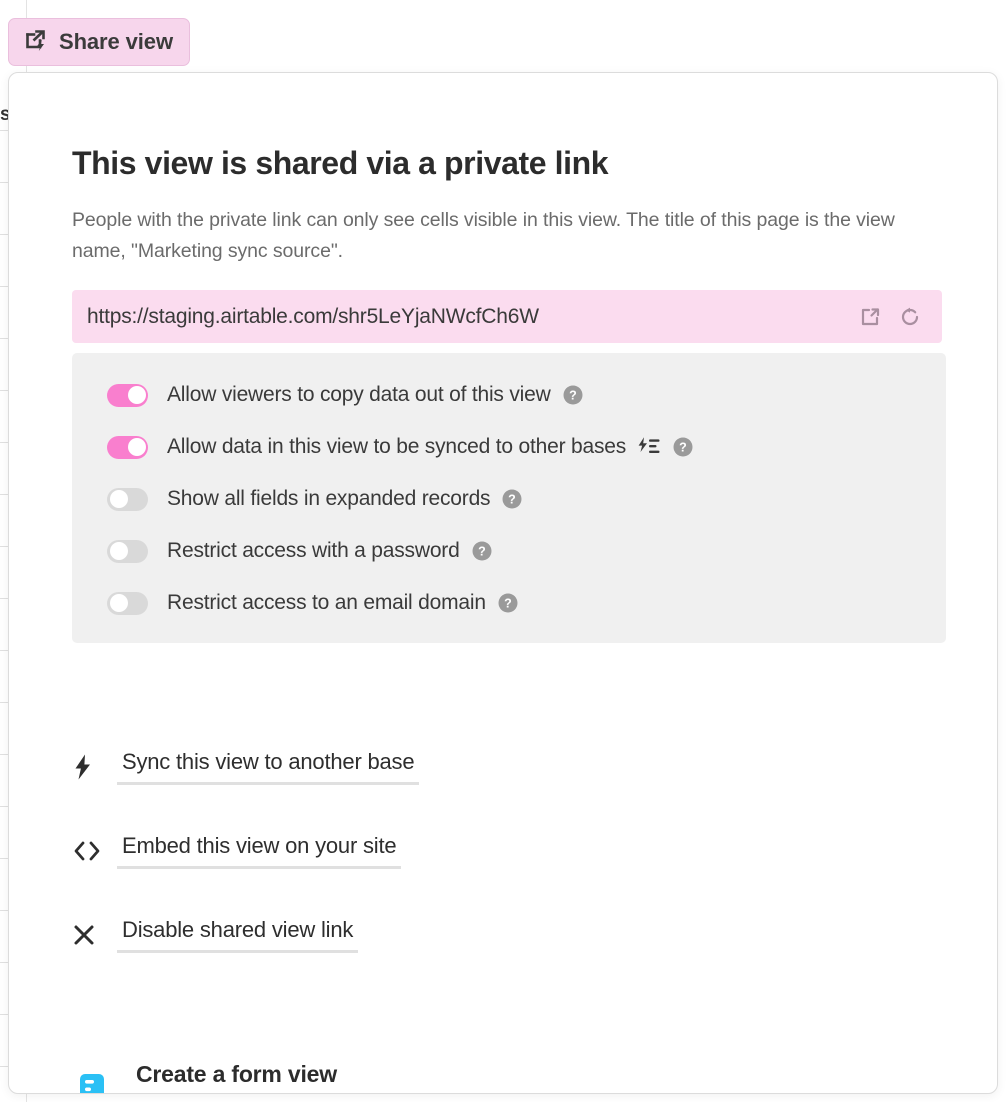 Image resolution: width=1006 pixels, height=1102 pixels. What do you see at coordinates (36, 42) in the screenshot?
I see `share-lightning-icon` at bounding box center [36, 42].